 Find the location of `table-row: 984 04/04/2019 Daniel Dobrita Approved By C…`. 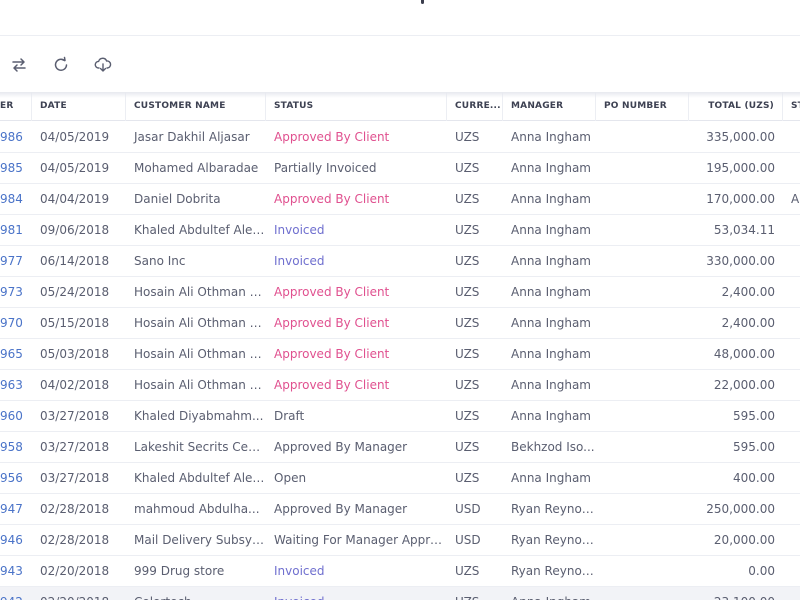

table-row: 984 04/04/2019 Daniel Dobrita Approved By C… is located at coordinates (400, 199).